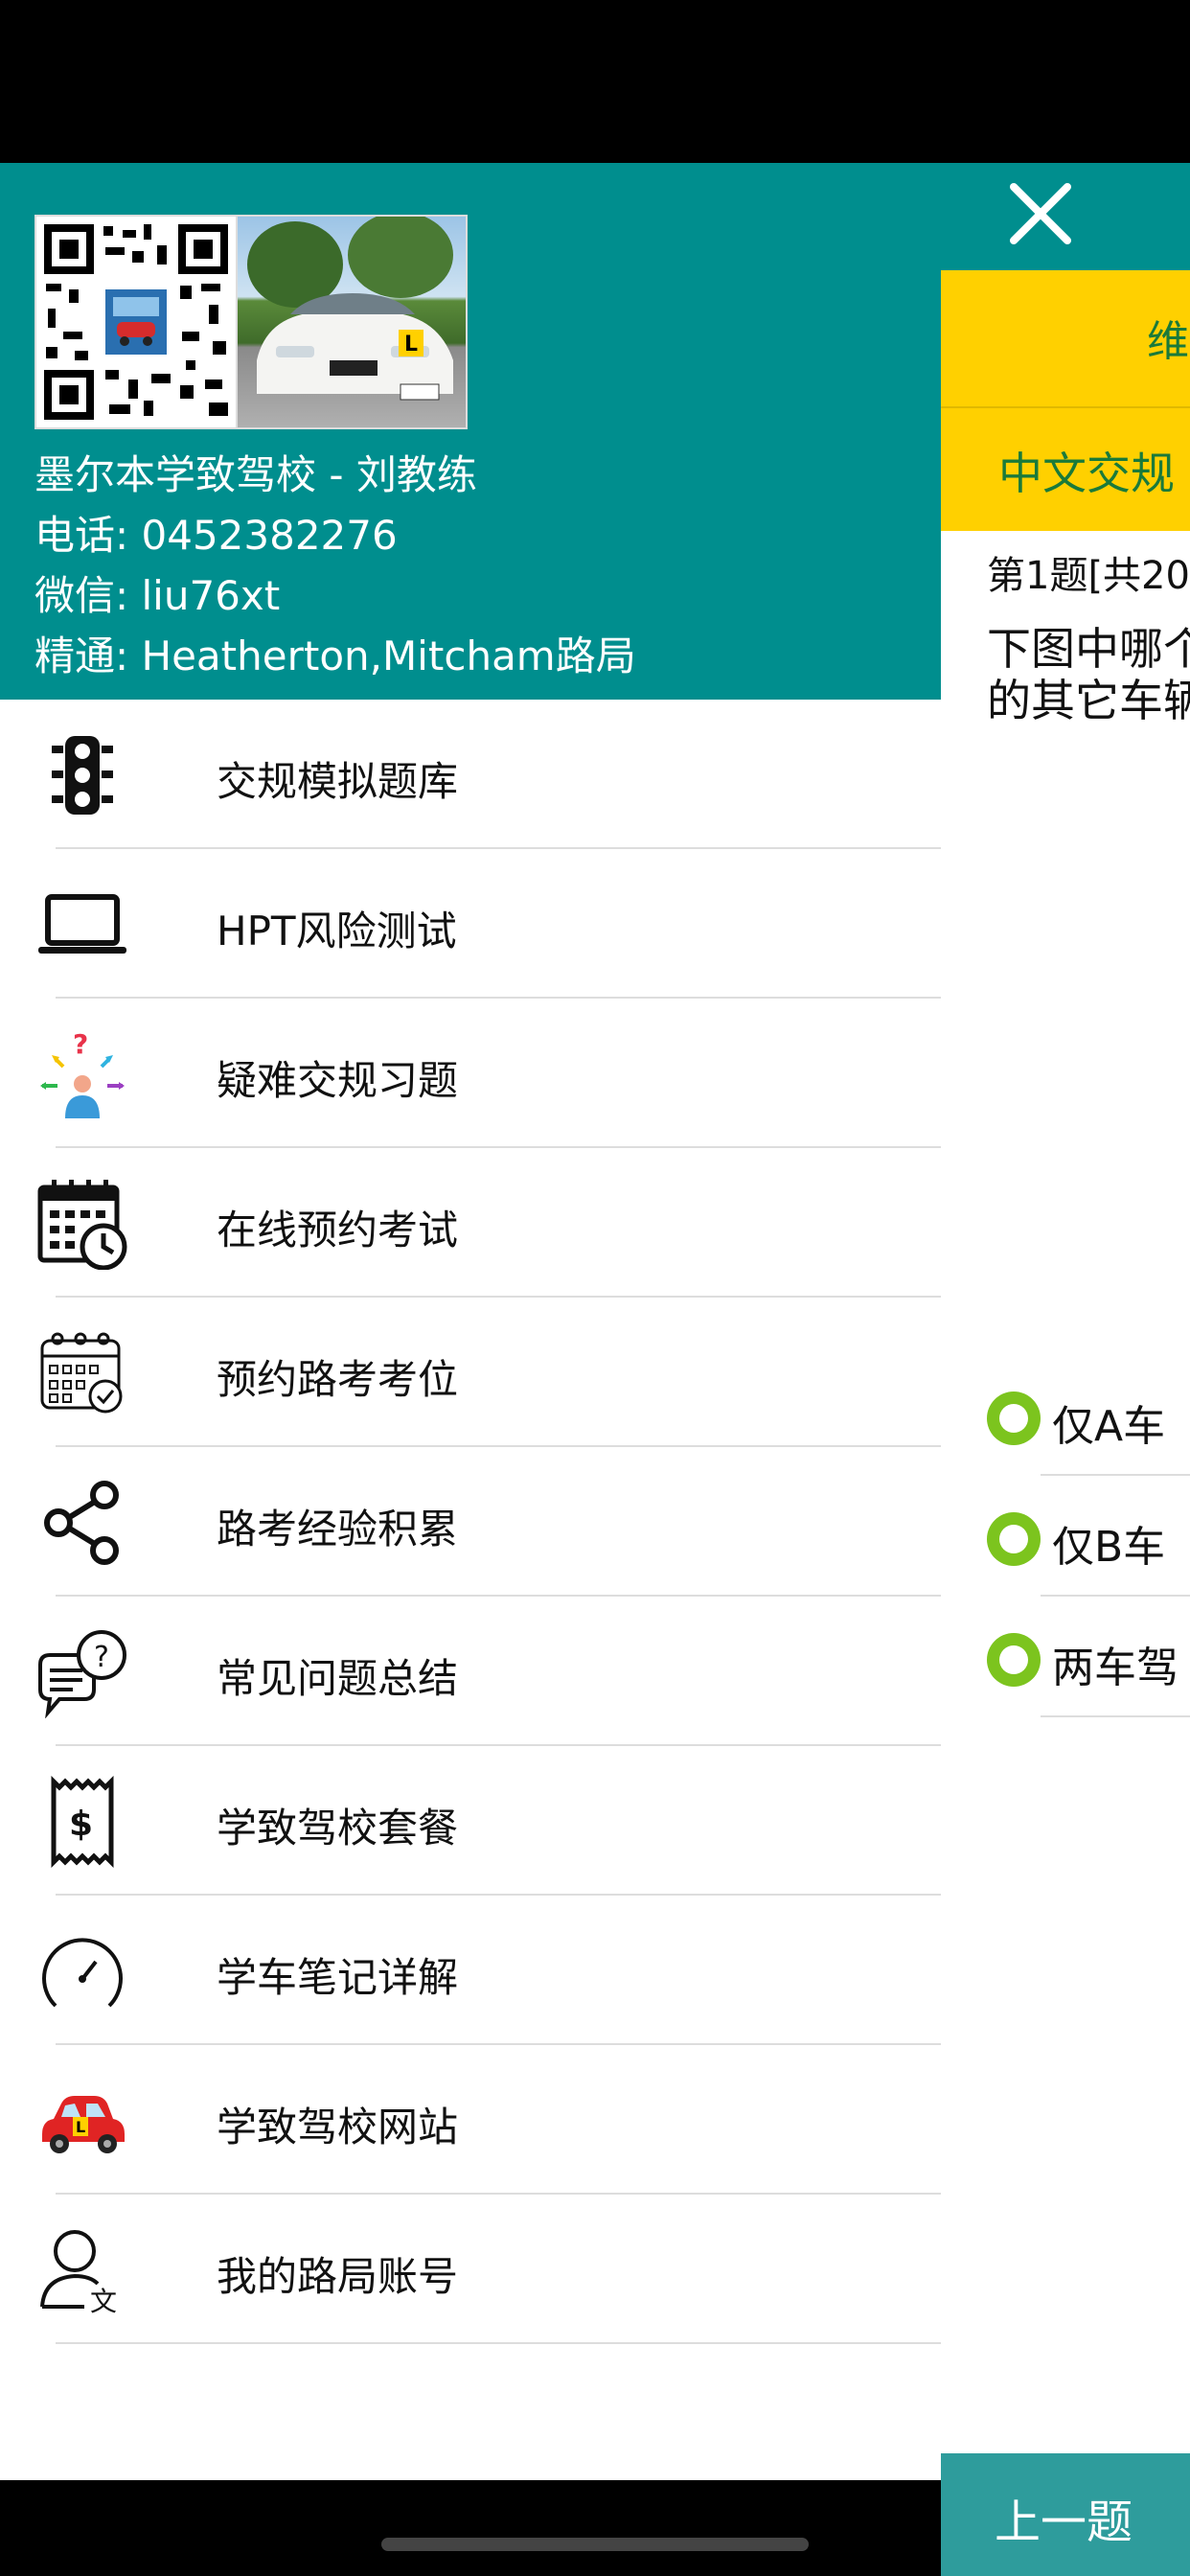  I want to click on background-title-bar: 维, so click(1066, 338).